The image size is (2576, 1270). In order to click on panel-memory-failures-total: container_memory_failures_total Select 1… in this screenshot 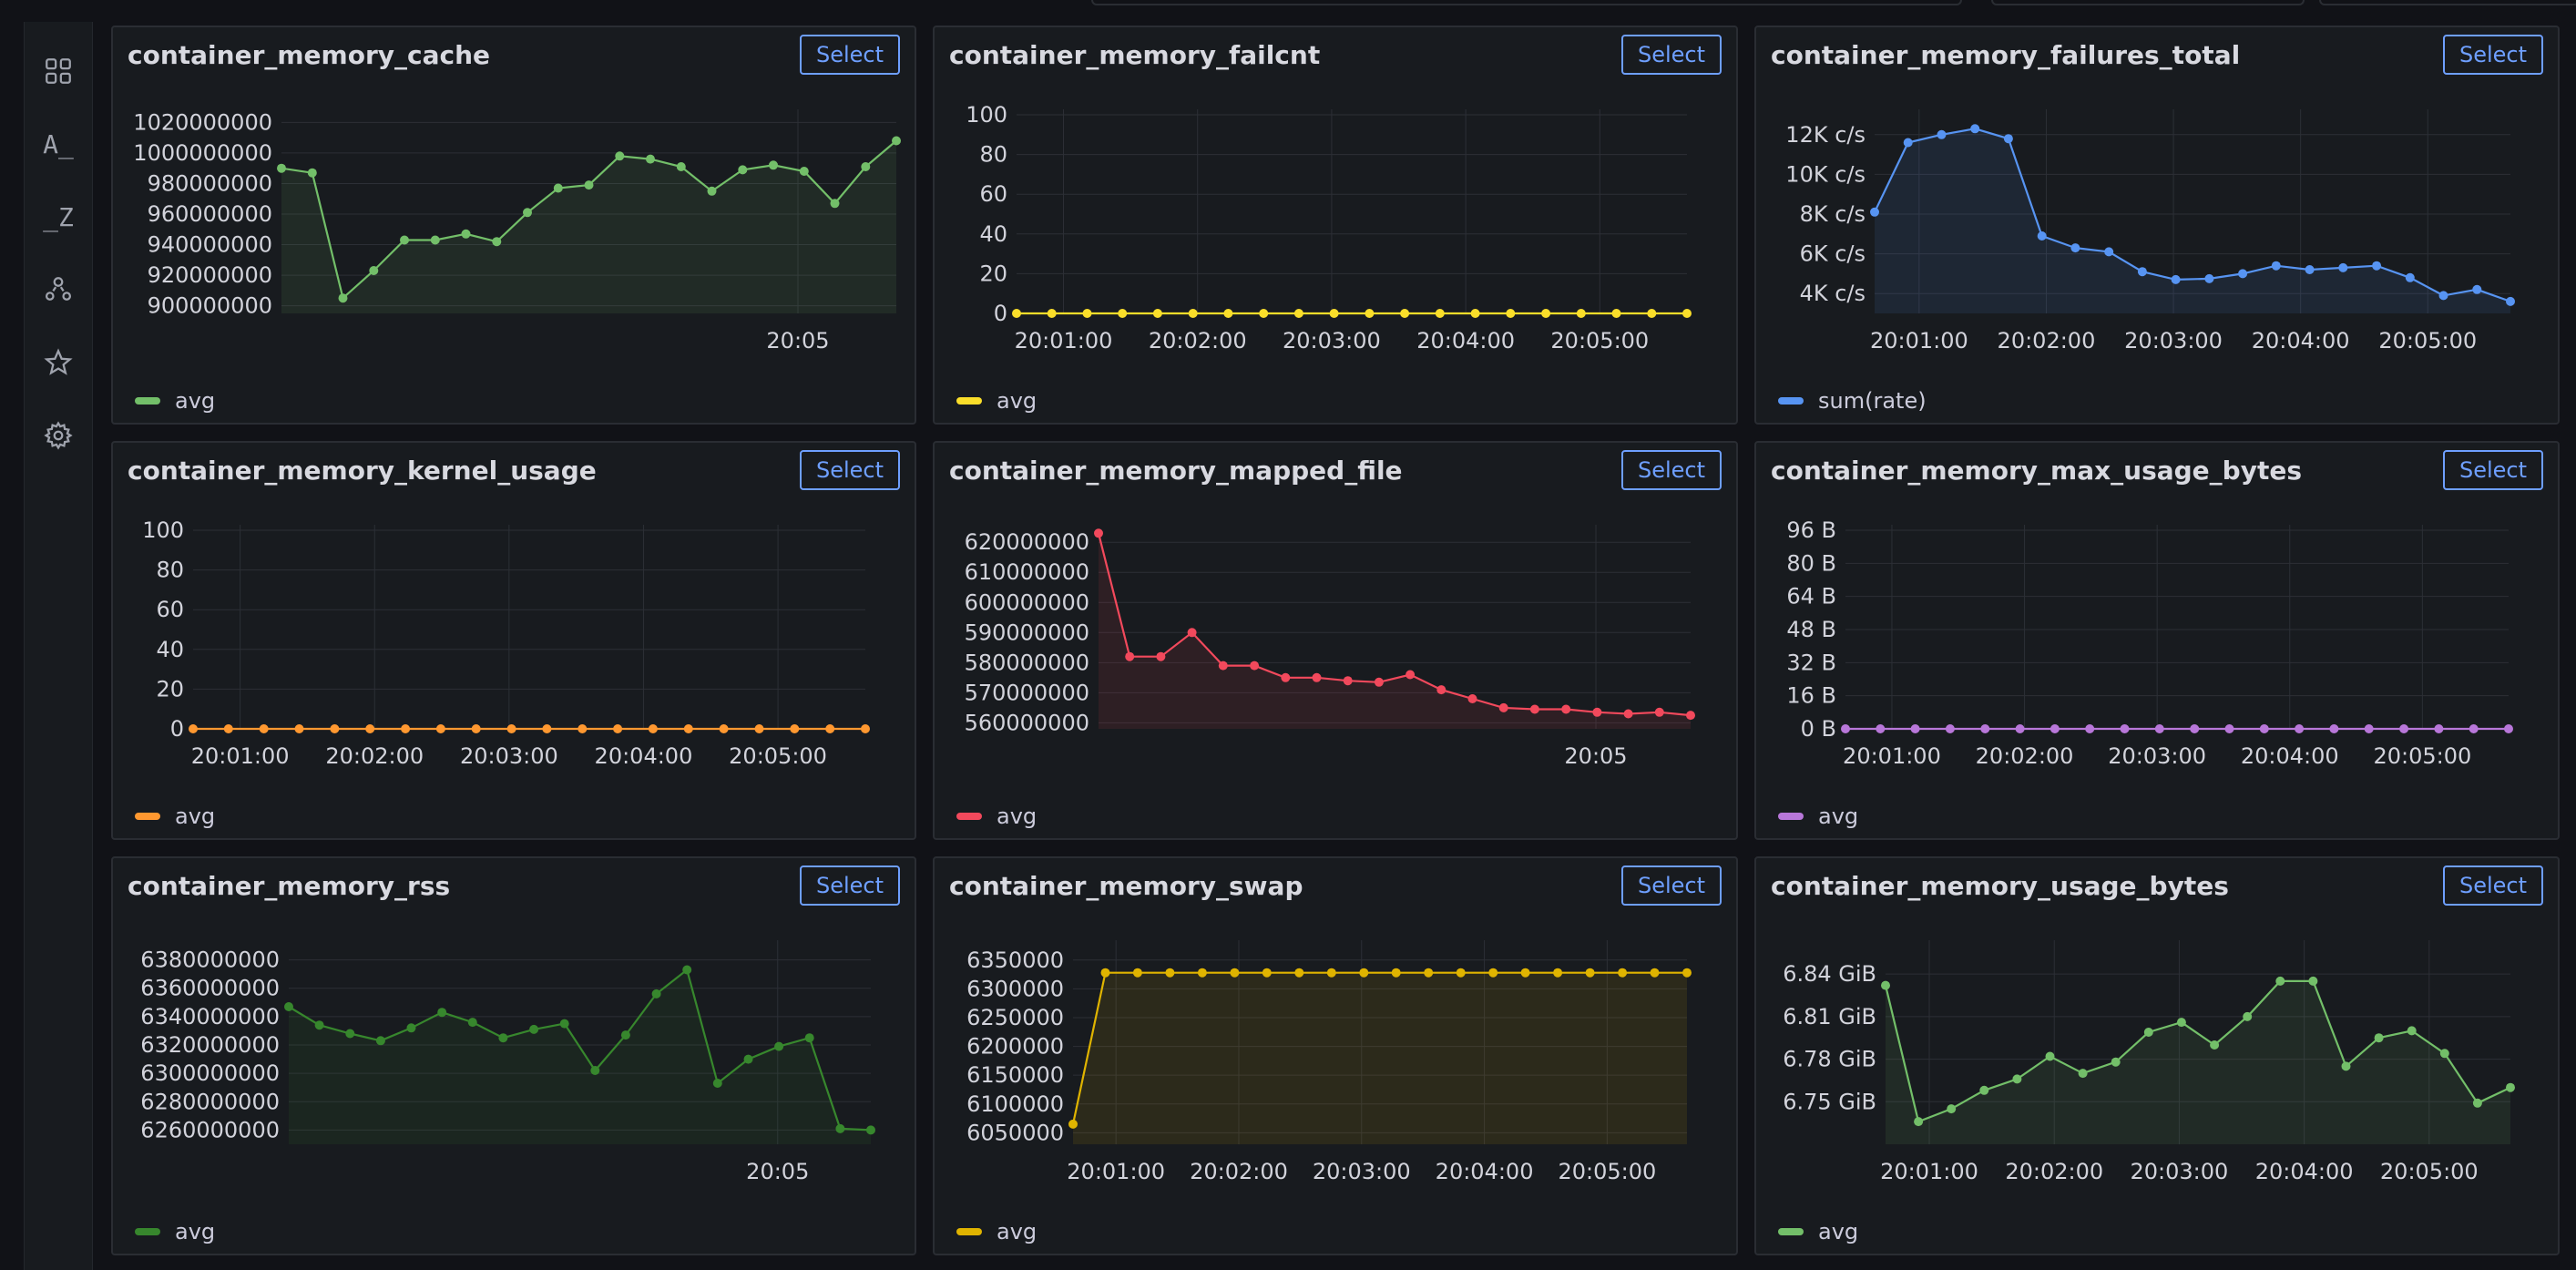, I will do `click(2157, 225)`.